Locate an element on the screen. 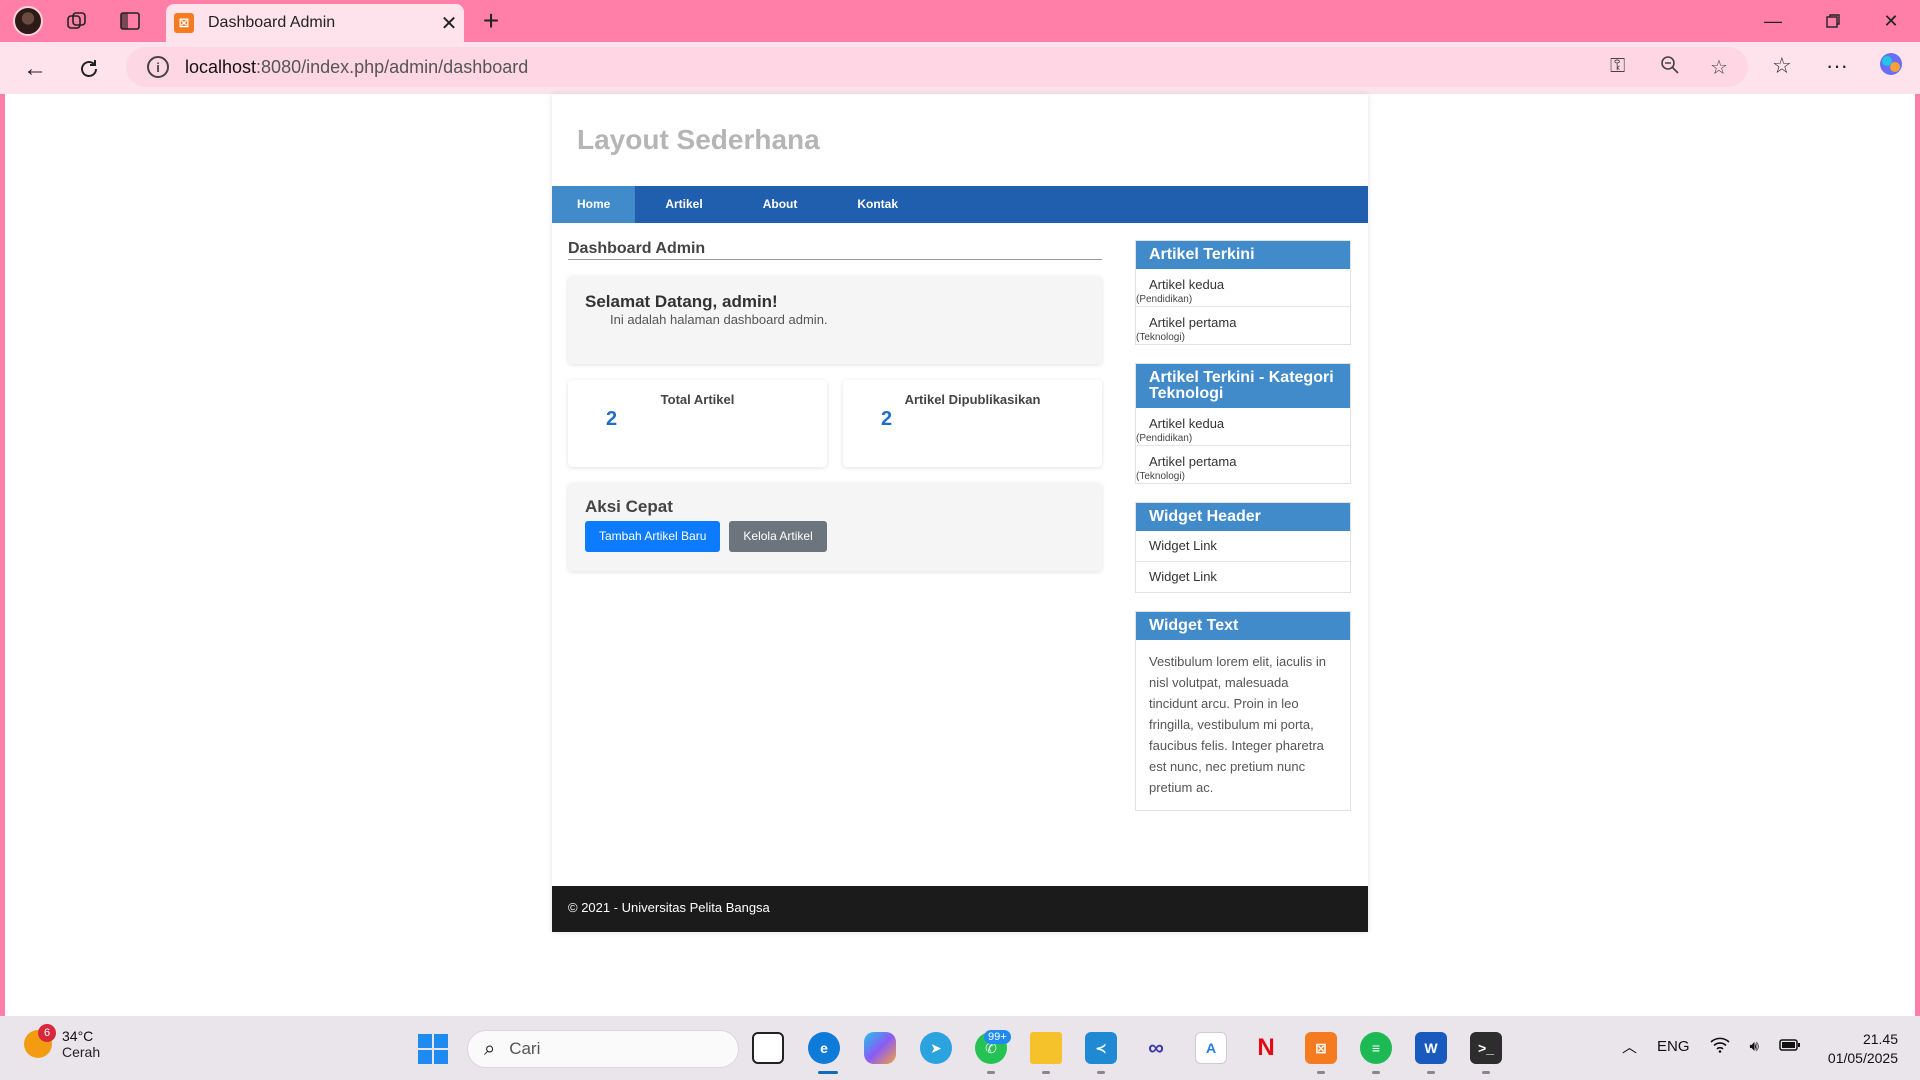  welcome-text: Ini adalah halaman dashboard admin. is located at coordinates (719, 319).